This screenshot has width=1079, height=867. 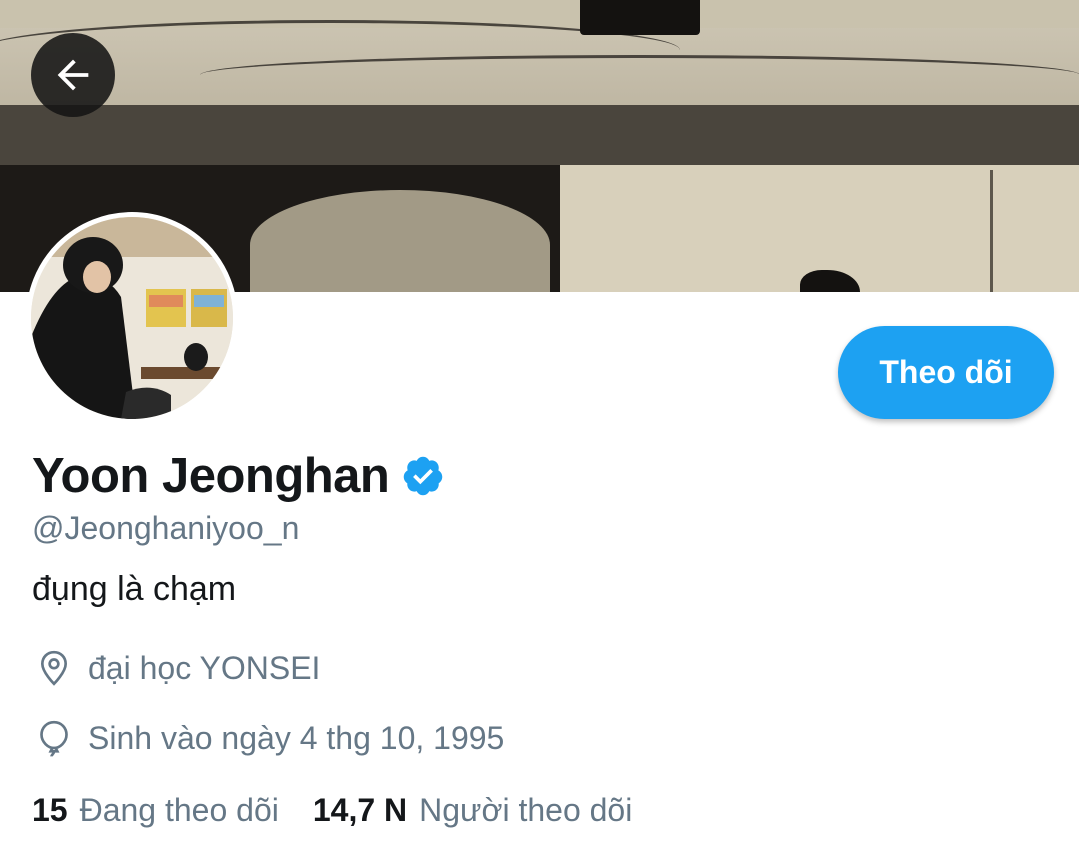 I want to click on followers-count: 14,7 N, so click(x=360, y=810).